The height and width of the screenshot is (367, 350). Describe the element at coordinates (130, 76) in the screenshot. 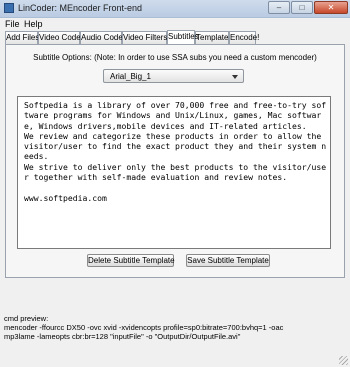

I see `subtitle-template-value: Arial_Big_1` at that location.